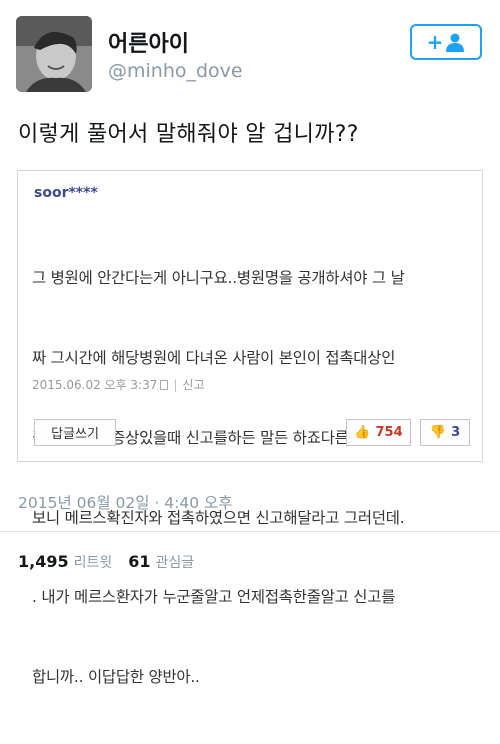 The height and width of the screenshot is (744, 500). Describe the element at coordinates (362, 432) in the screenshot. I see `thumbs-up-icon: 👍` at that location.